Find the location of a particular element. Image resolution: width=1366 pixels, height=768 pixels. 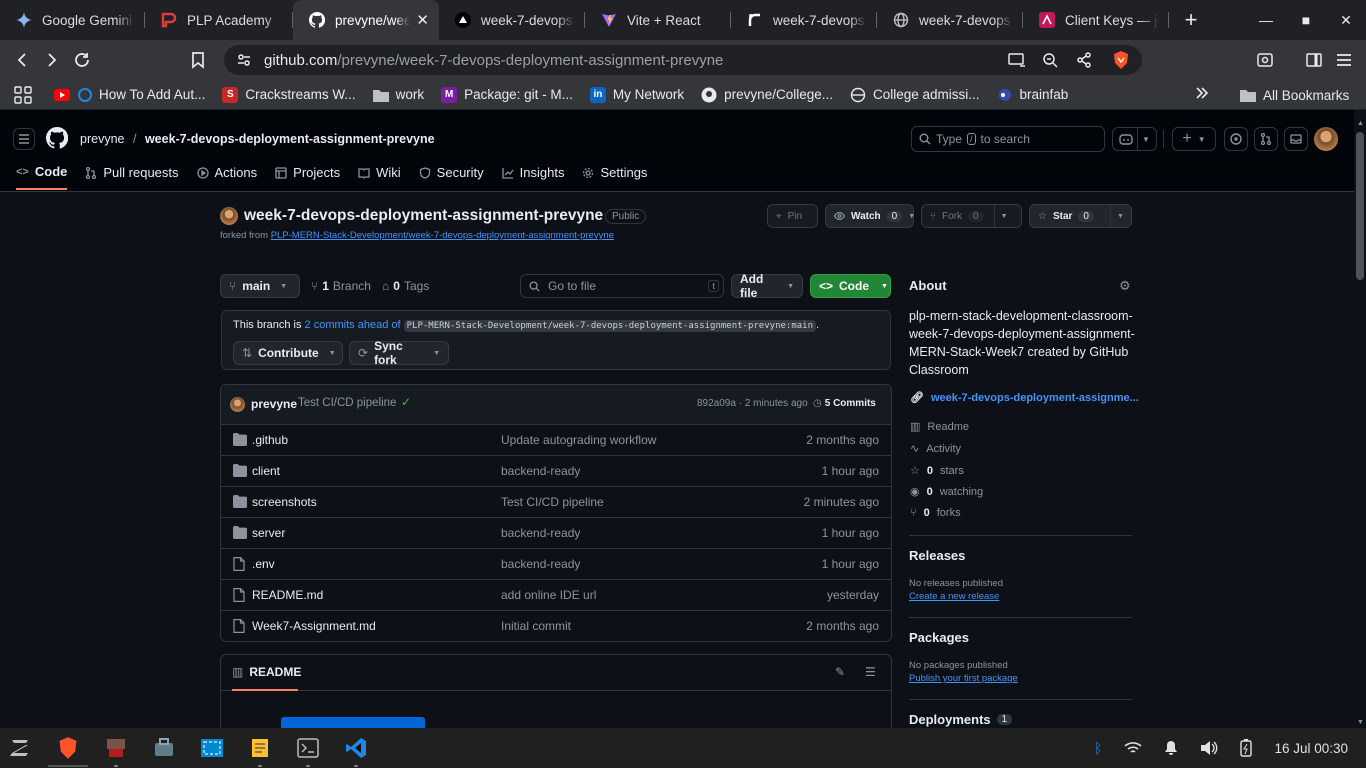

ahead-commits-link: 2 commits ahead of is located at coordinates (353, 325).